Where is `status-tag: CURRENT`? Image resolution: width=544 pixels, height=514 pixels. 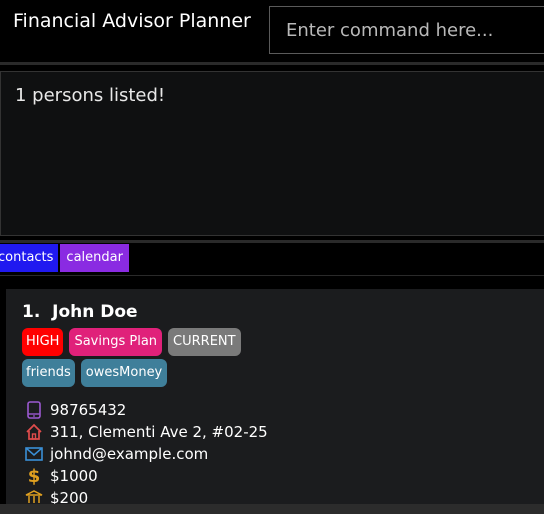
status-tag: CURRENT is located at coordinates (204, 342).